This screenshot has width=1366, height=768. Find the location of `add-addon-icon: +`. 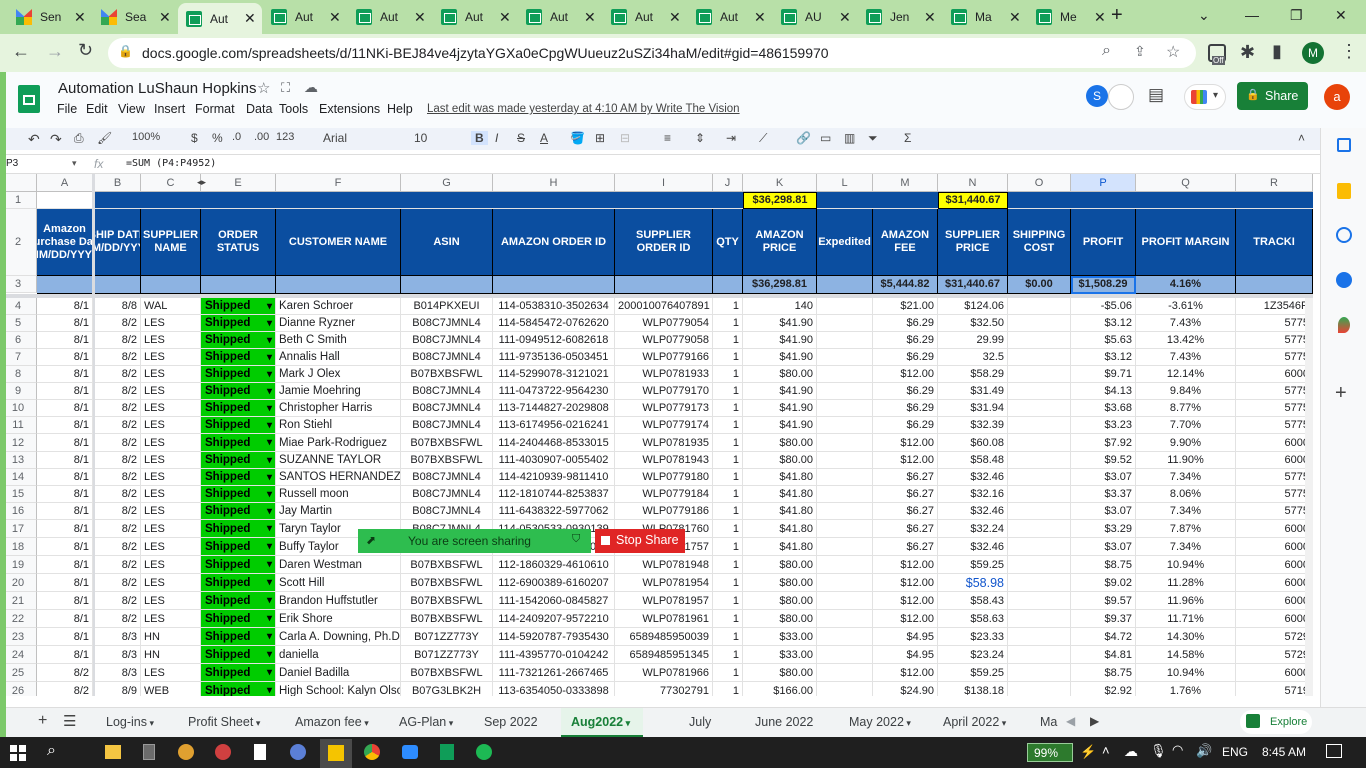

add-addon-icon: + is located at coordinates (1341, 393).